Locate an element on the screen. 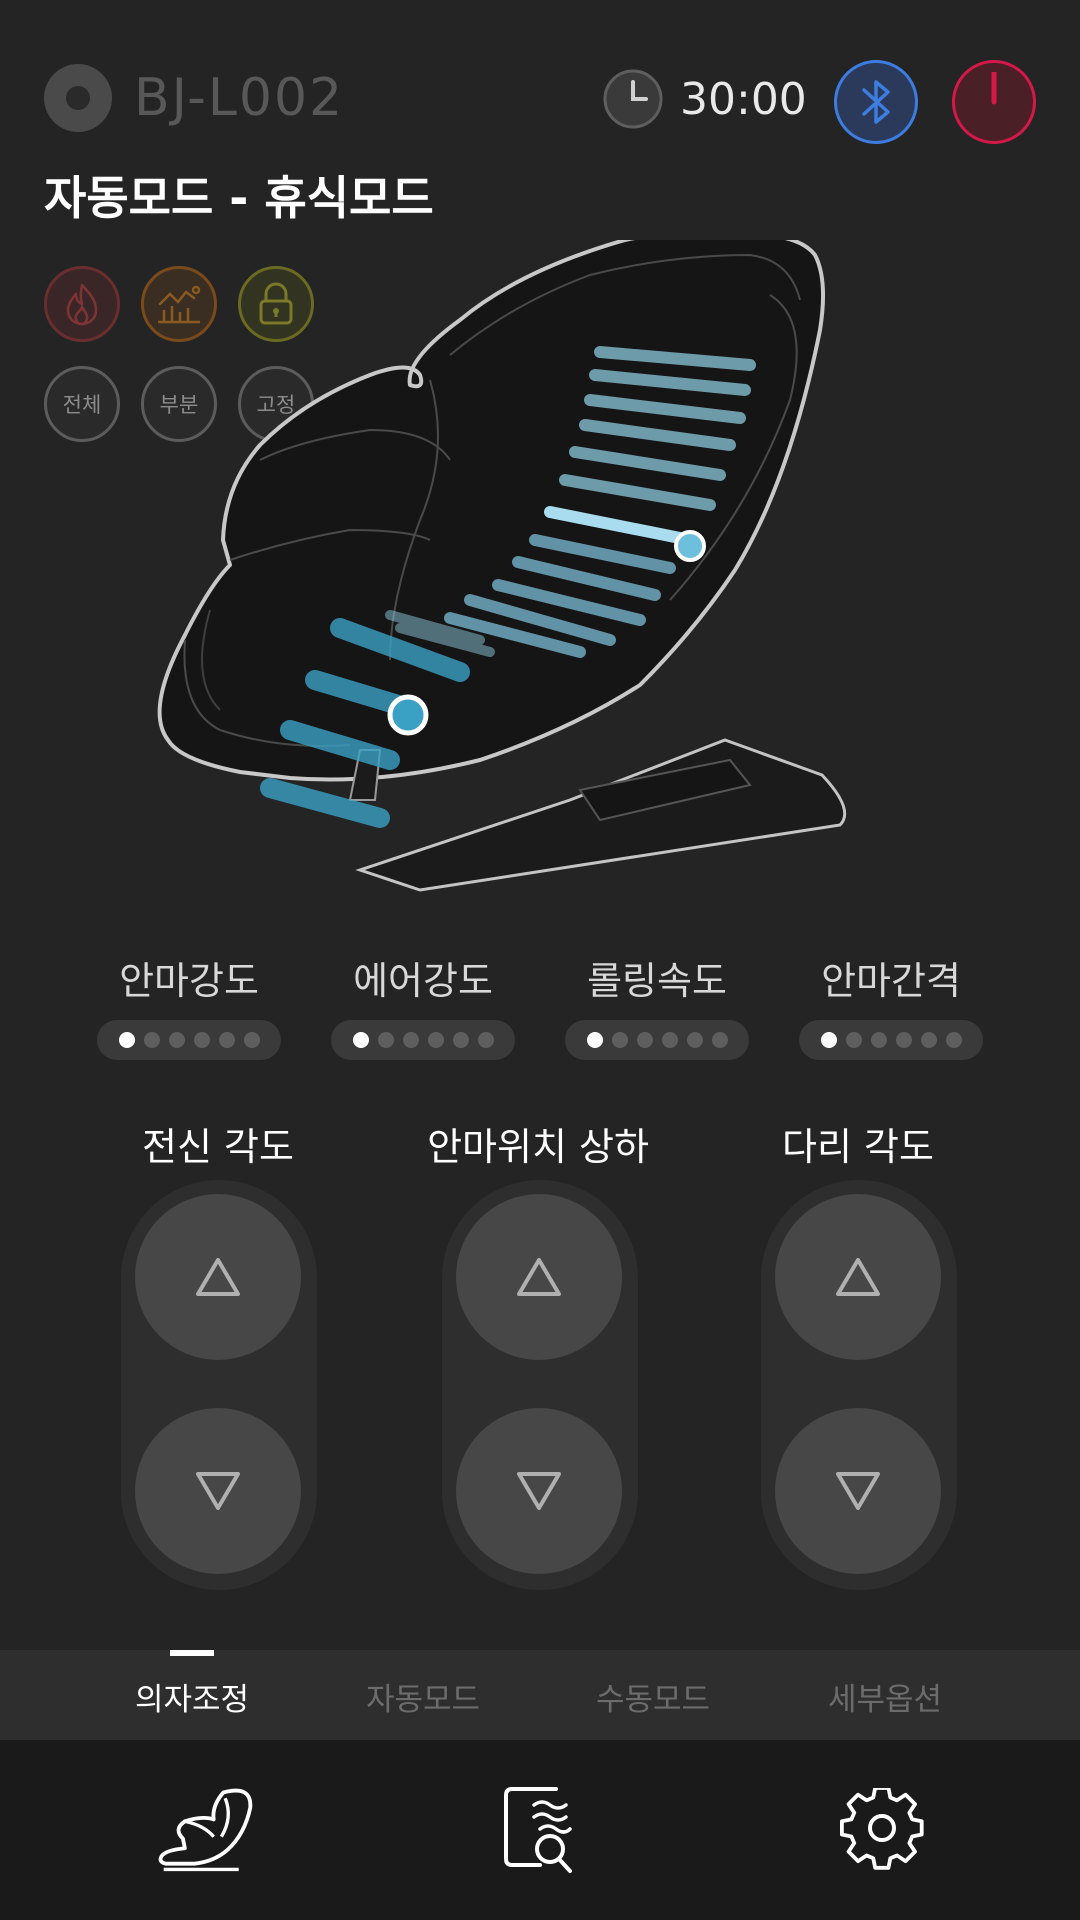 The width and height of the screenshot is (1080, 1920). tab-auto-mode: 자동모드 is located at coordinates (423, 1696).